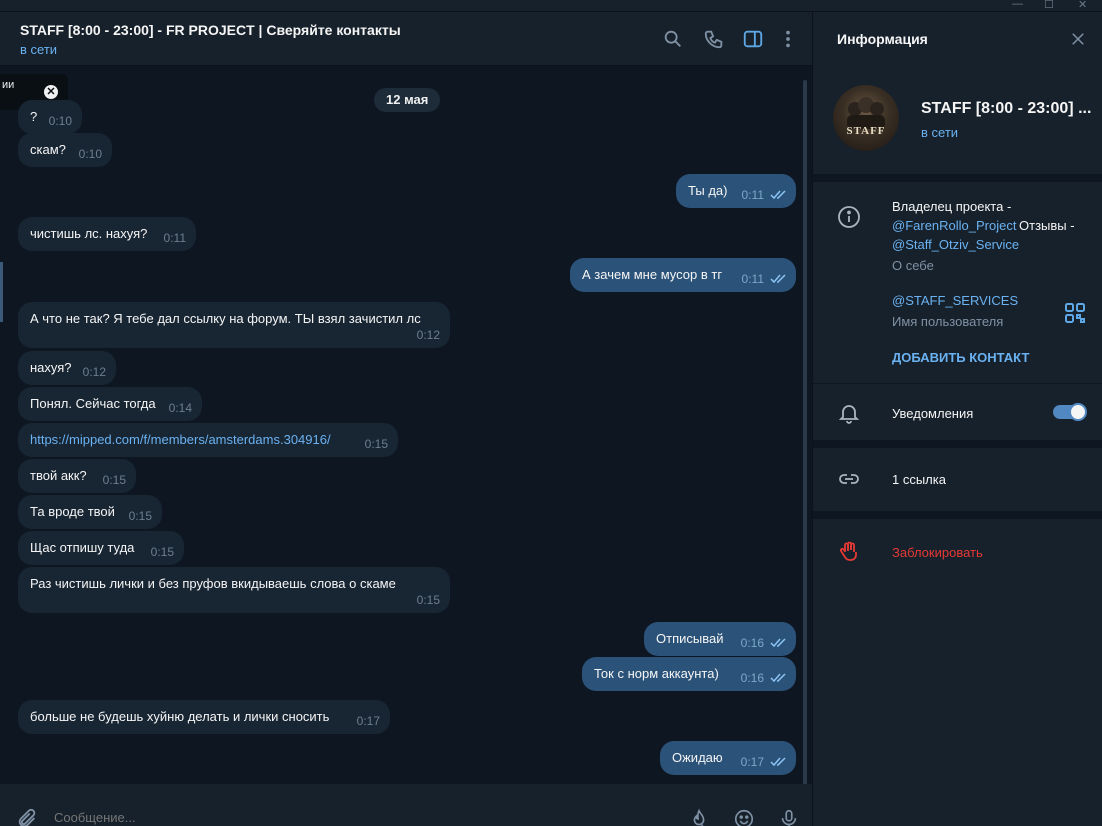 This screenshot has width=1102, height=826. What do you see at coordinates (736, 191) in the screenshot?
I see `outgoing-message: Ты да) 0:11` at bounding box center [736, 191].